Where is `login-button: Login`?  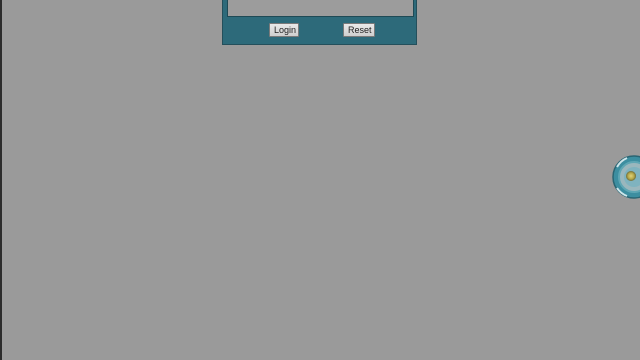
login-button: Login is located at coordinates (284, 30).